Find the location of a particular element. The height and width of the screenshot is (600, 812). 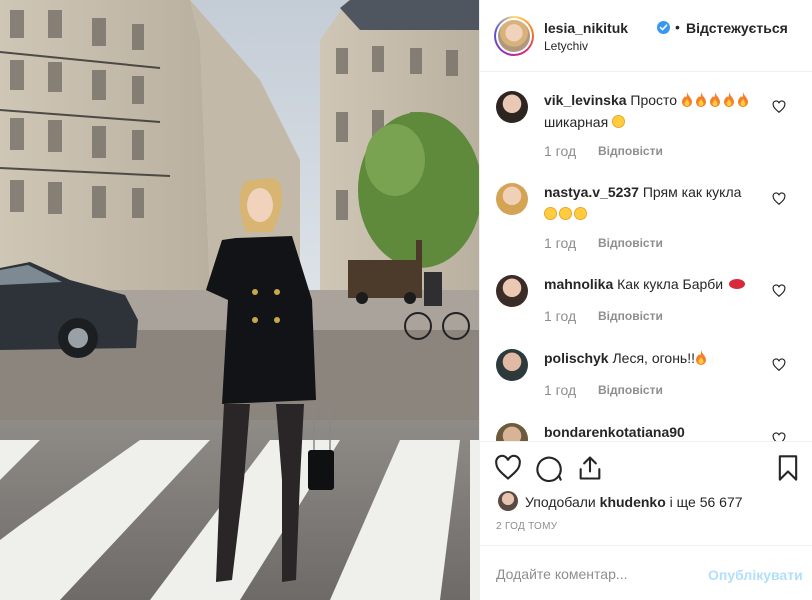

bookmark-icon is located at coordinates (788, 468).